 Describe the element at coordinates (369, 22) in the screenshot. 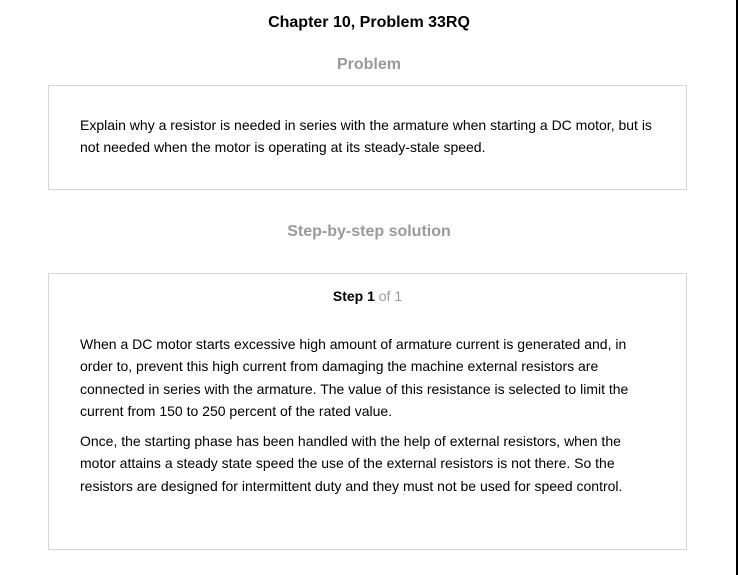

I see `page-title: Chapter 10, Problem 33RQ` at that location.